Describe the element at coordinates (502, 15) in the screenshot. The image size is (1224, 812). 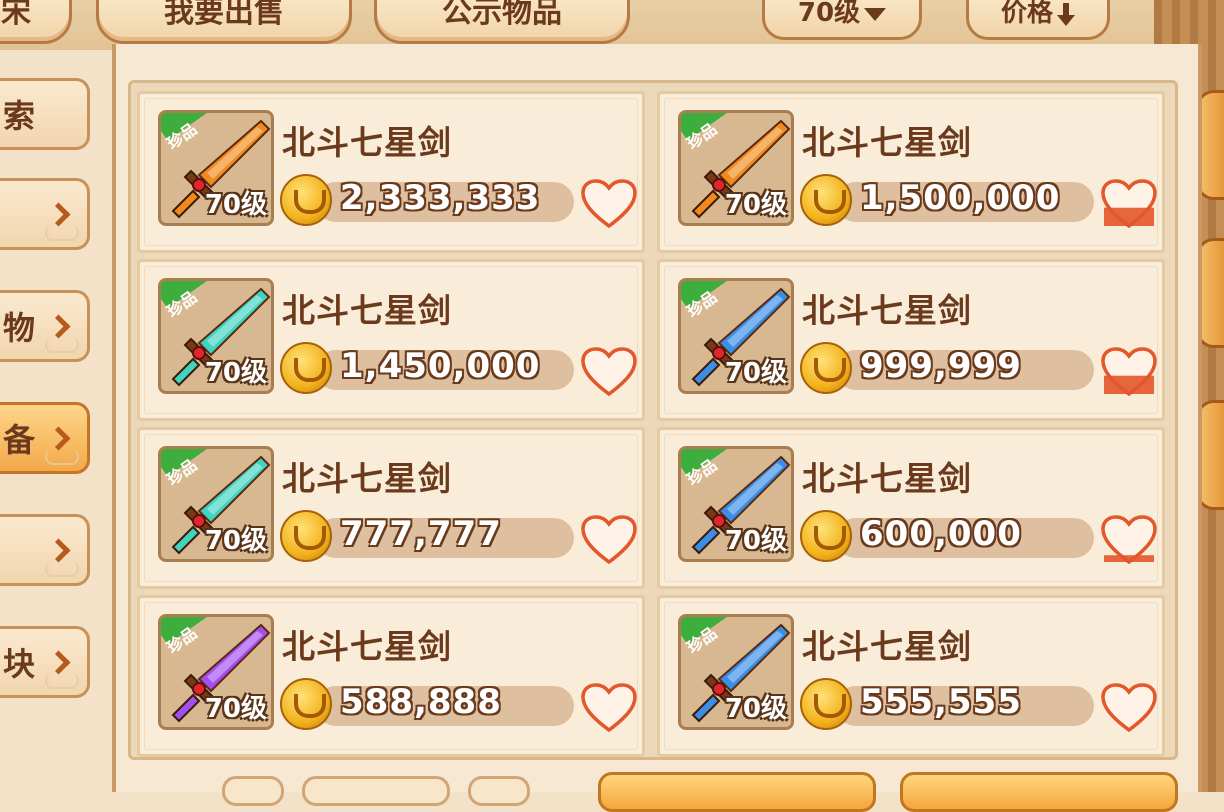
I see `tab-label: 公示物品` at that location.